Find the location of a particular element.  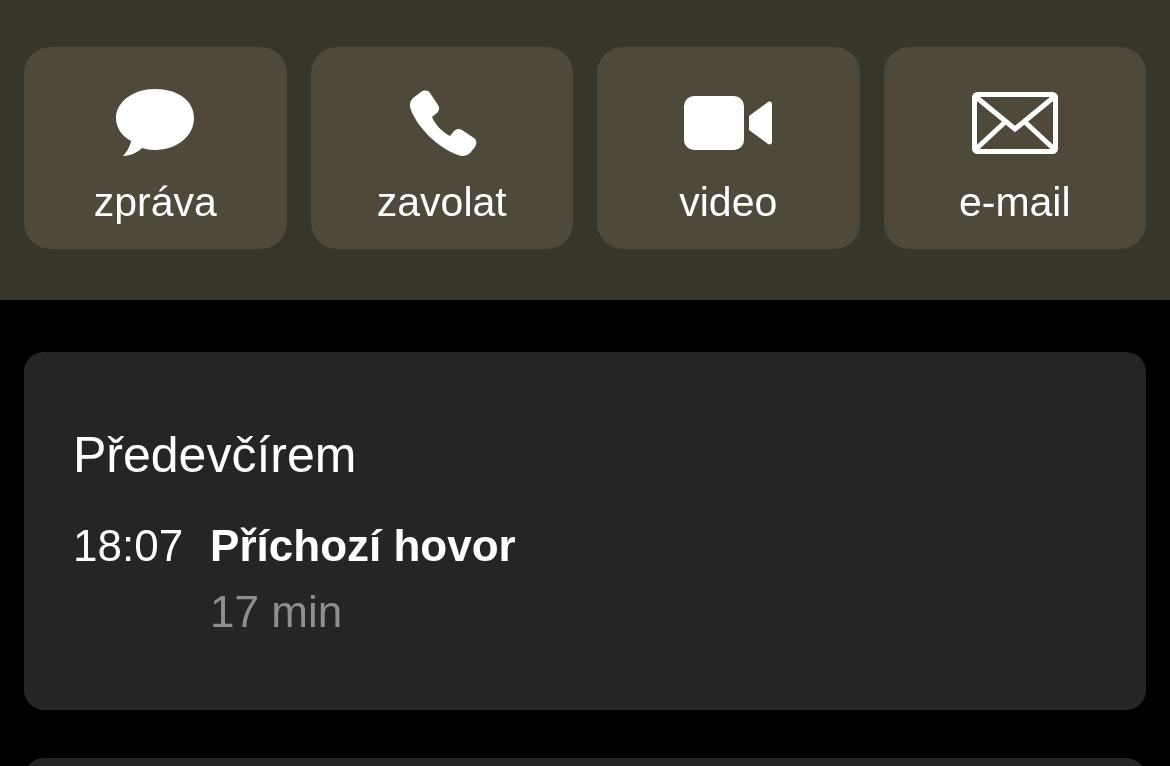

call-duration: 17 min is located at coordinates (277, 612).